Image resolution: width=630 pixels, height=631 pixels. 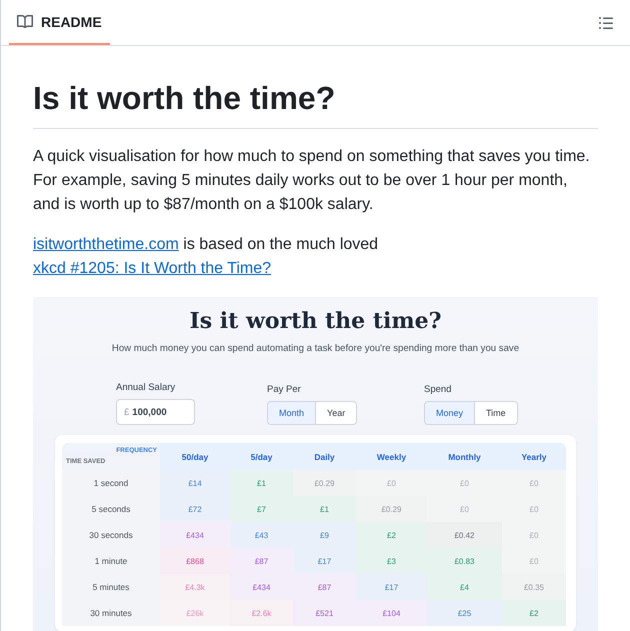 I want to click on row-header: 5 seconds, so click(x=111, y=509).